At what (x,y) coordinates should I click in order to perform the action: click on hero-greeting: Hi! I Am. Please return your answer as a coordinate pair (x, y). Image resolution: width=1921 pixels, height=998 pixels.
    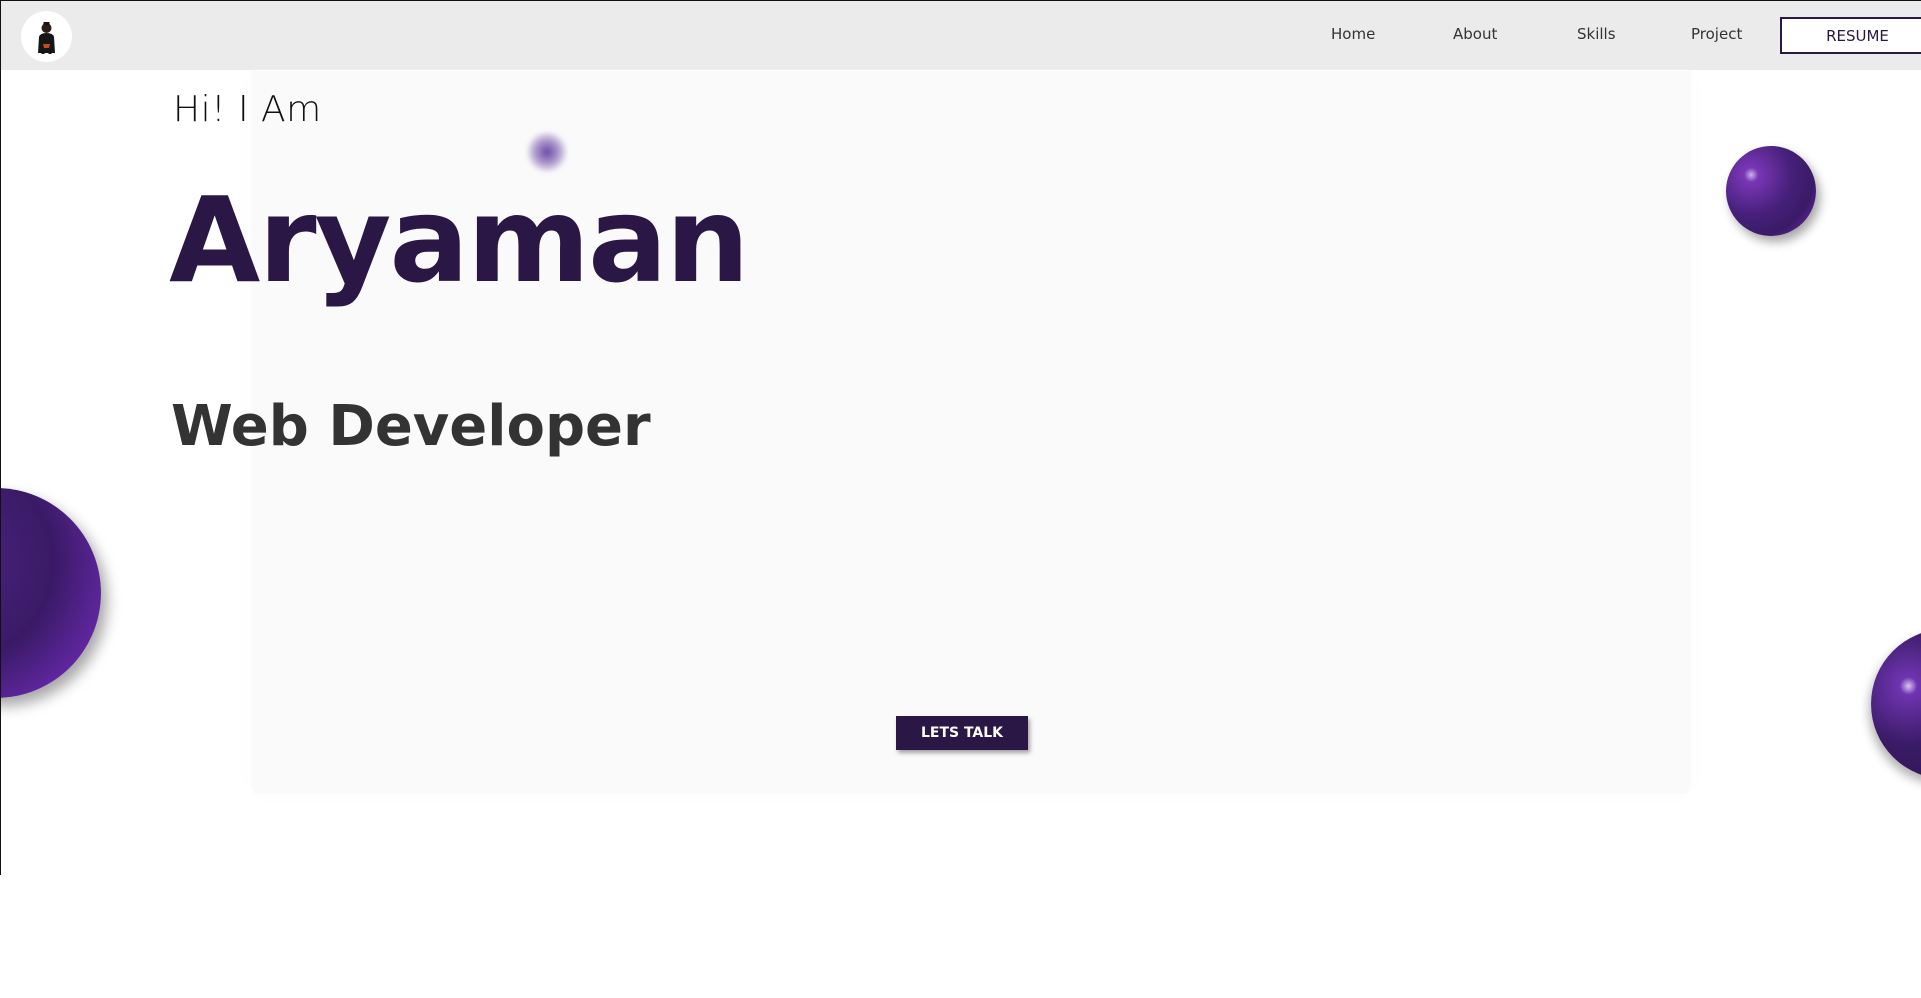
    Looking at the image, I should click on (247, 109).